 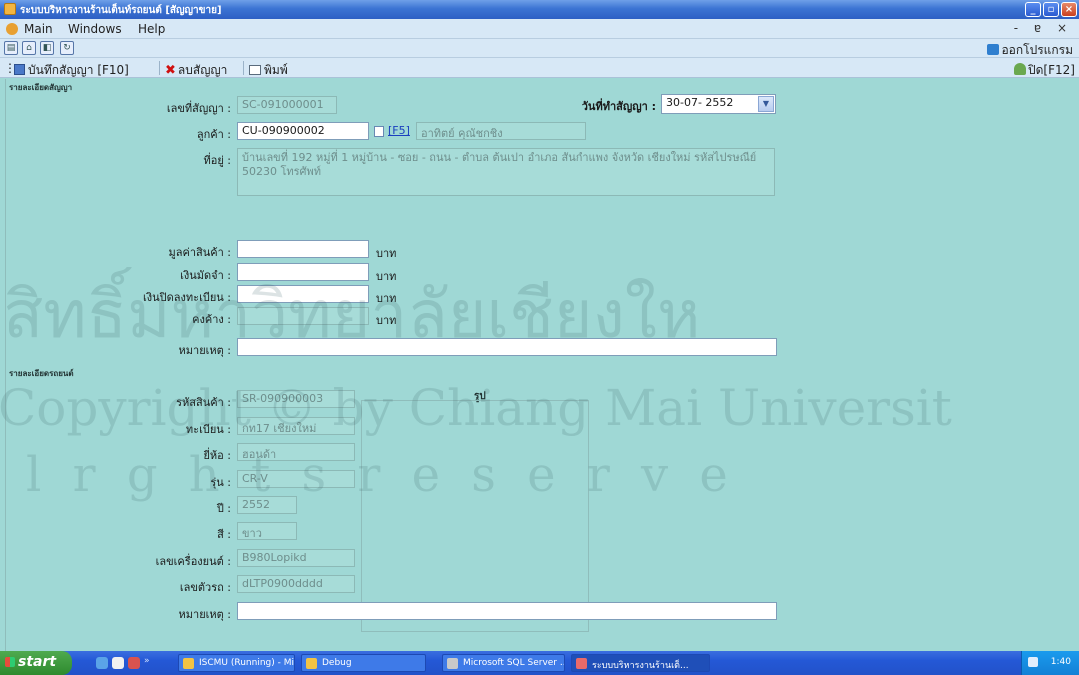 What do you see at coordinates (618, 106) in the screenshot?
I see `contract-date-label: วันที่ทำสัญญา :` at bounding box center [618, 106].